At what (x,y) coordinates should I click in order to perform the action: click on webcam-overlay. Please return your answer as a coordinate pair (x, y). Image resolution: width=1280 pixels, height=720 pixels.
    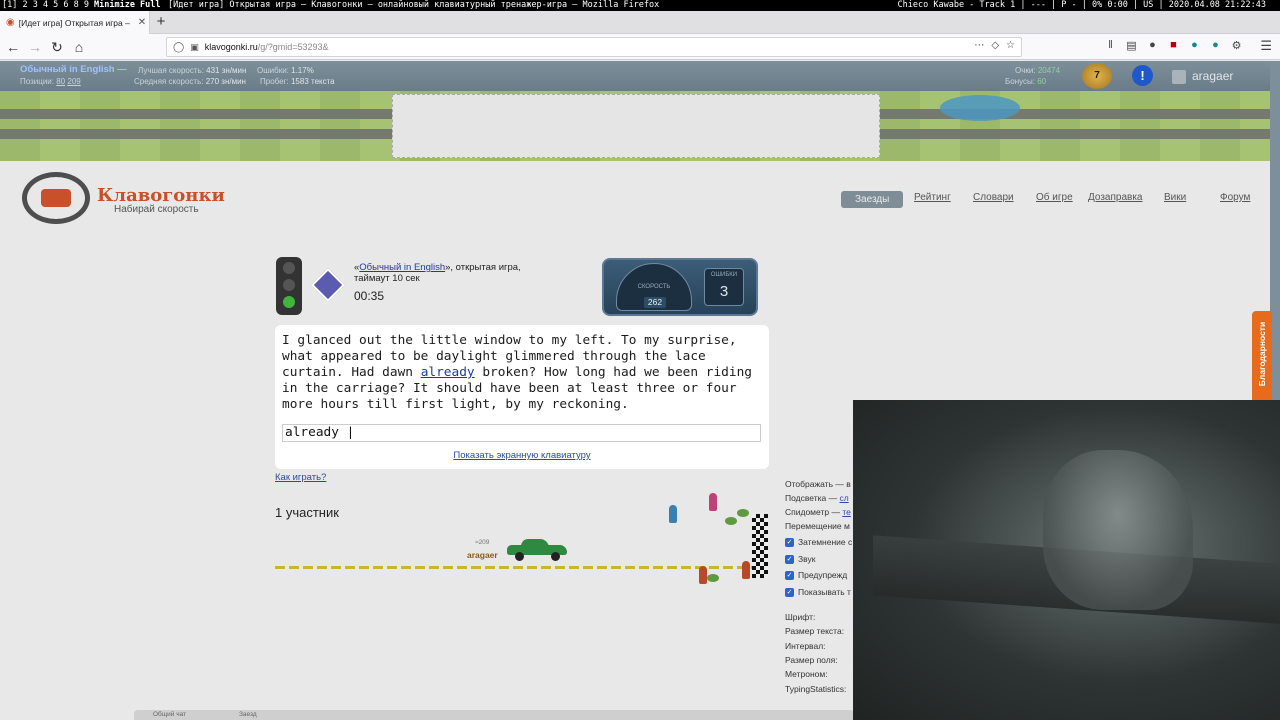
    Looking at the image, I should click on (1066, 560).